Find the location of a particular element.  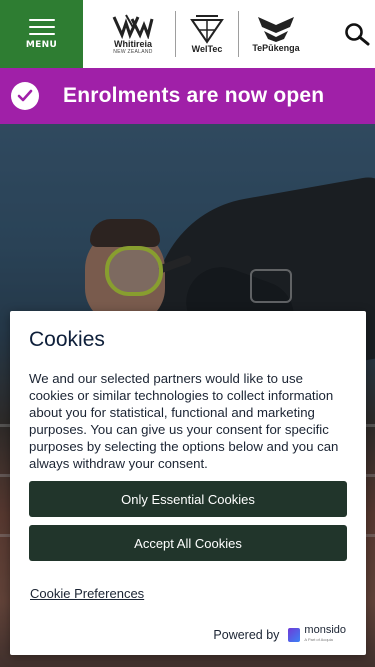

enrolments-banner: Enrolments are now open is located at coordinates (187, 96).